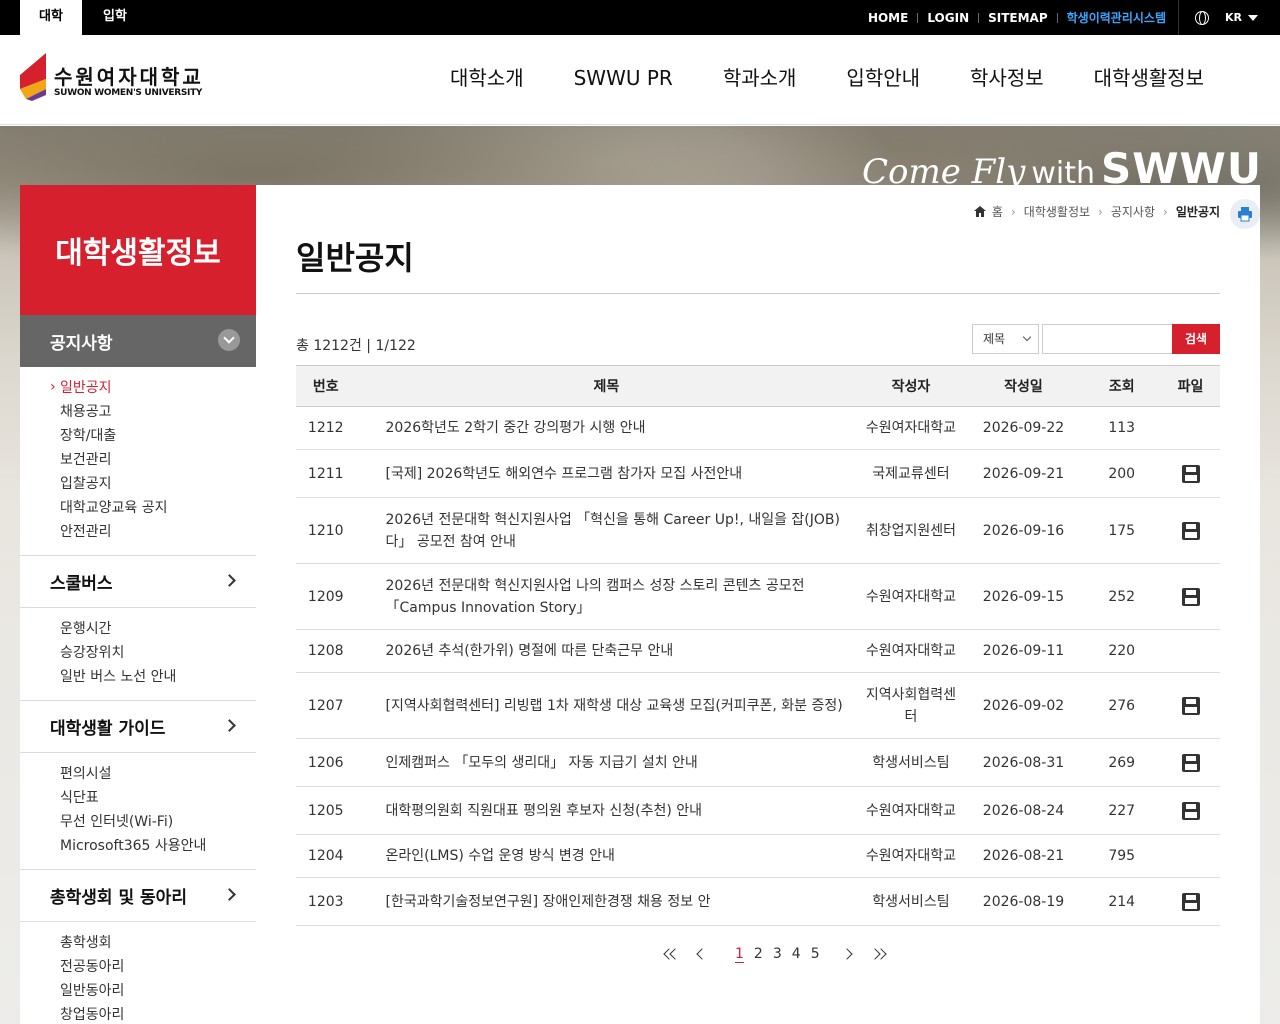  Describe the element at coordinates (606, 856) in the screenshot. I see `cell-title: 온라인(LMS) 수업 운영 방식 변경 안내` at that location.